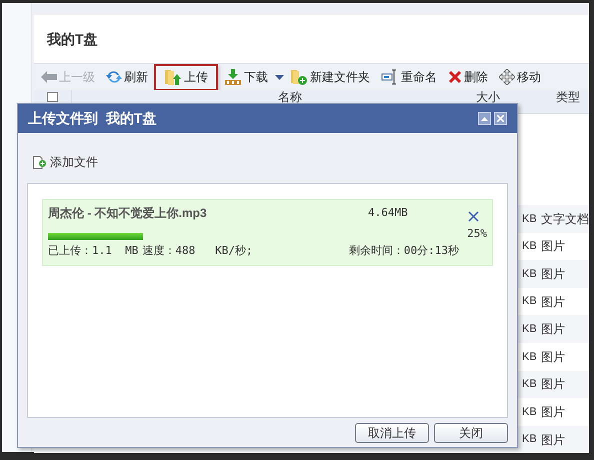 This screenshot has height=460, width=594. What do you see at coordinates (233, 77) in the screenshot?
I see `download-icon` at bounding box center [233, 77].